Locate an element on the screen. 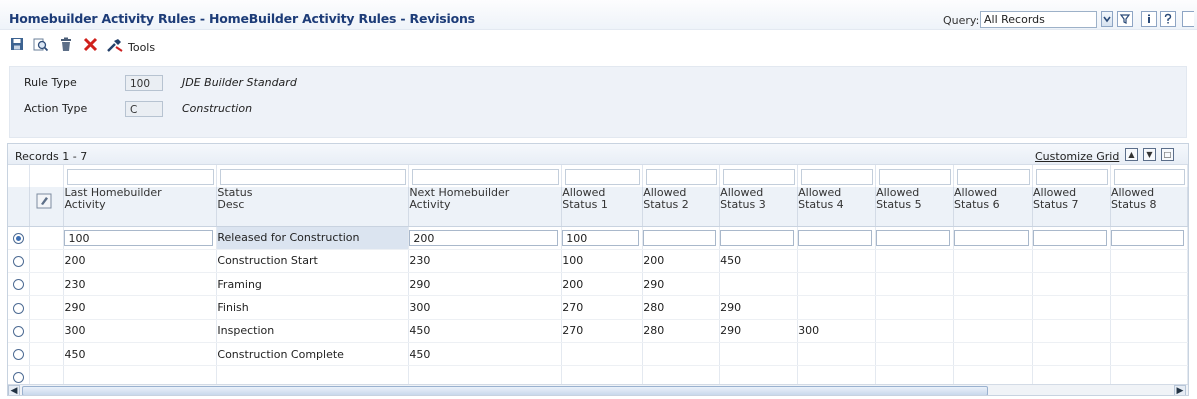 The width and height of the screenshot is (1197, 399). cell-status-desc: Construction Complete is located at coordinates (313, 354).